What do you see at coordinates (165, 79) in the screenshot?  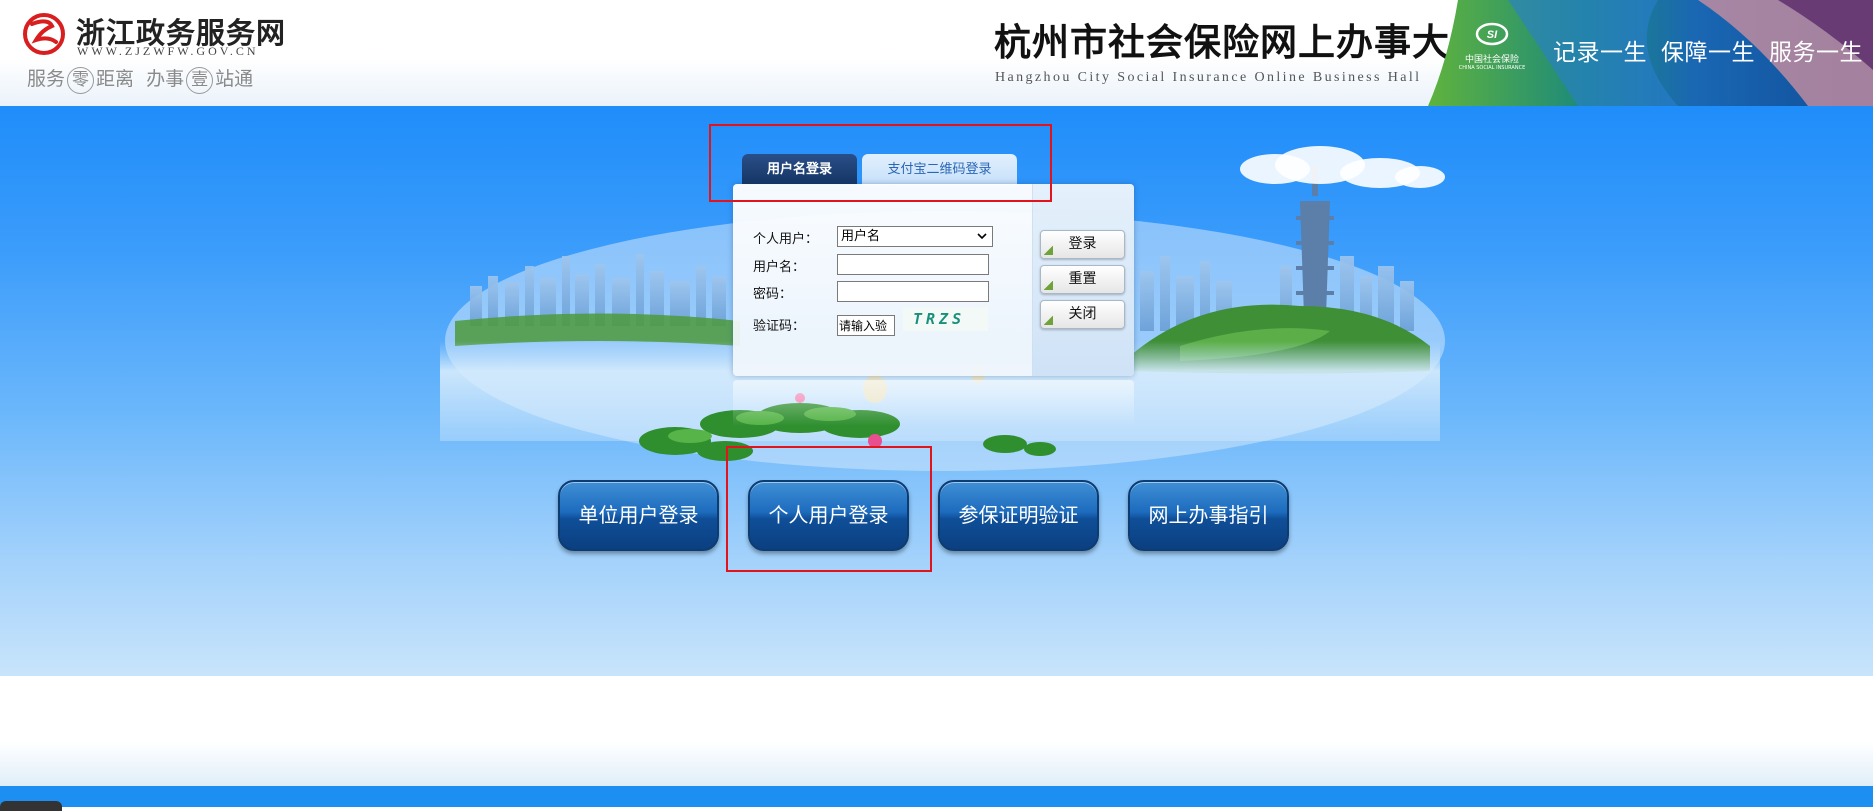 I see `slogan-text: 办事` at bounding box center [165, 79].